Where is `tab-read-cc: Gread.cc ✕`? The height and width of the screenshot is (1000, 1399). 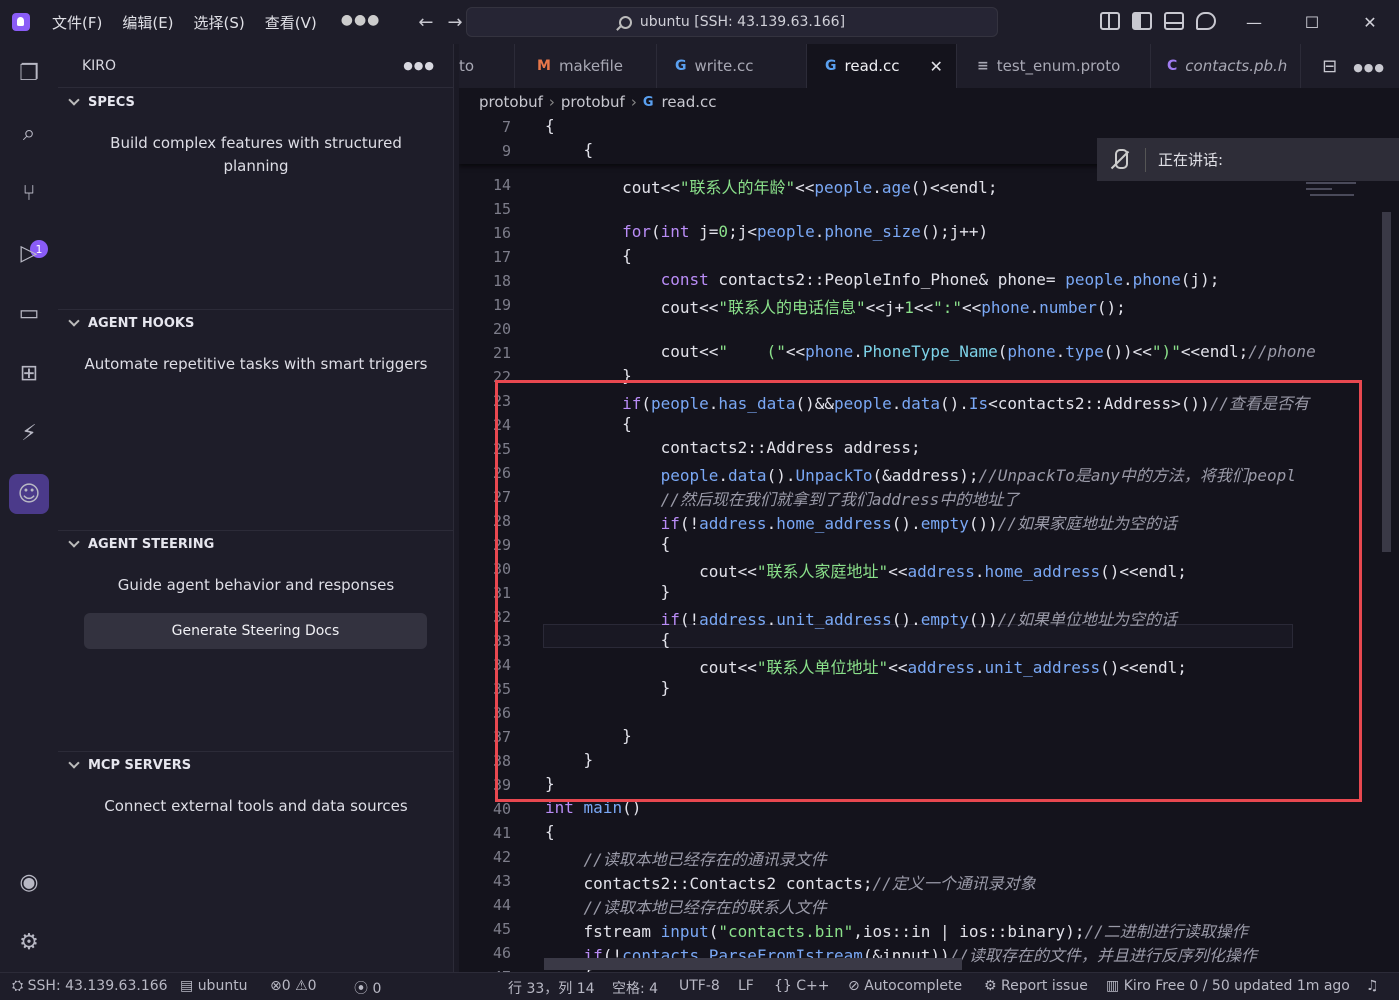 tab-read-cc: Gread.cc ✕ is located at coordinates (882, 66).